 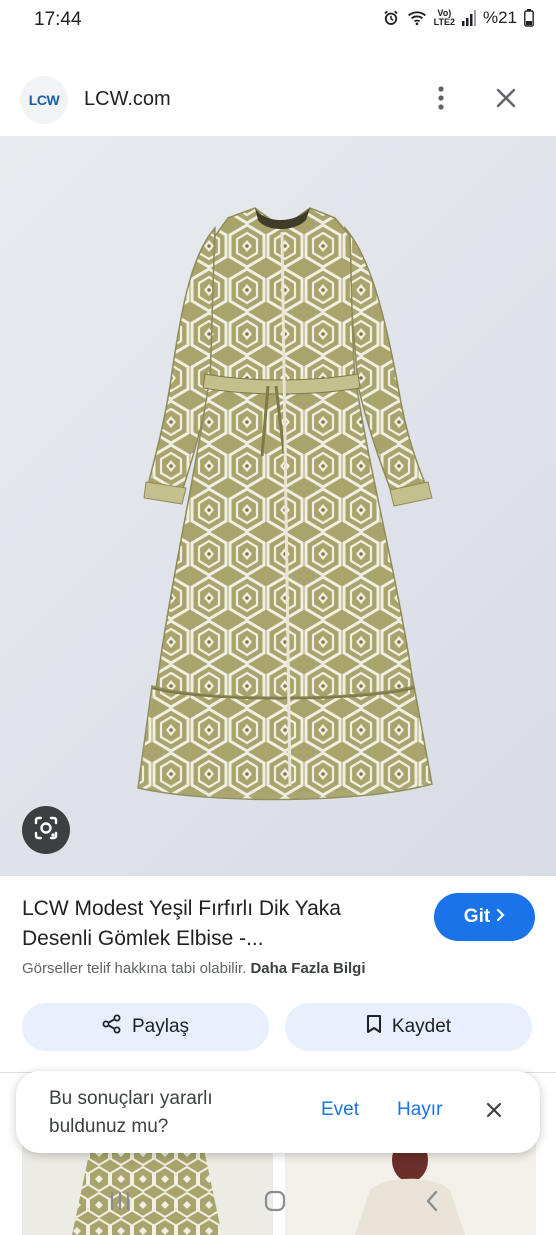 I want to click on share-icon, so click(x=112, y=1027).